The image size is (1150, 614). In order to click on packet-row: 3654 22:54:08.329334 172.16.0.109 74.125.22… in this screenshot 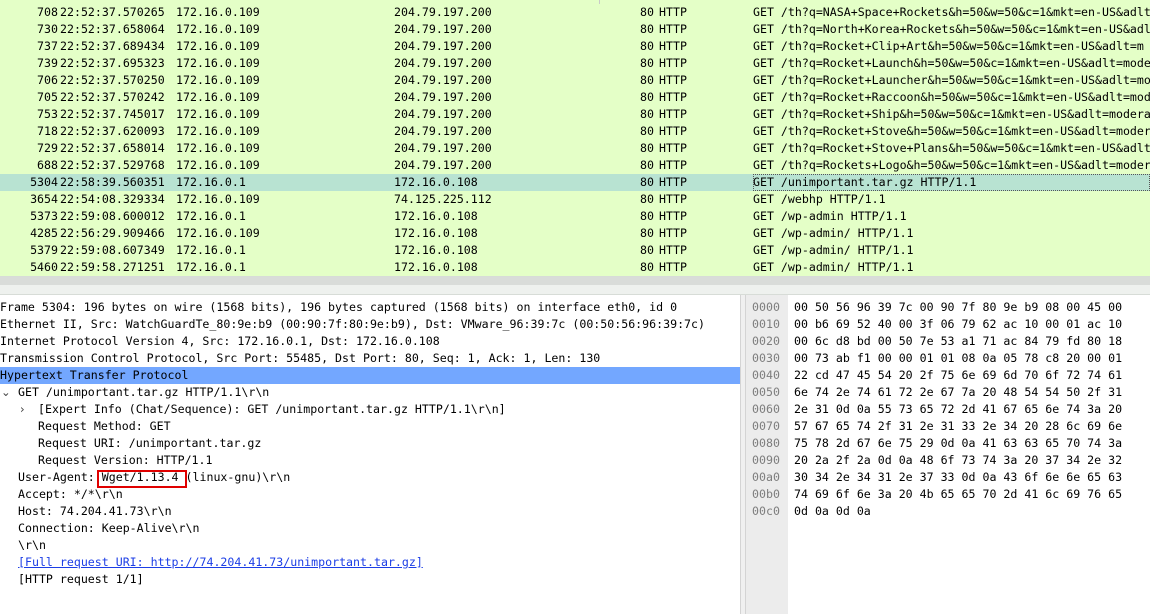, I will do `click(575, 199)`.